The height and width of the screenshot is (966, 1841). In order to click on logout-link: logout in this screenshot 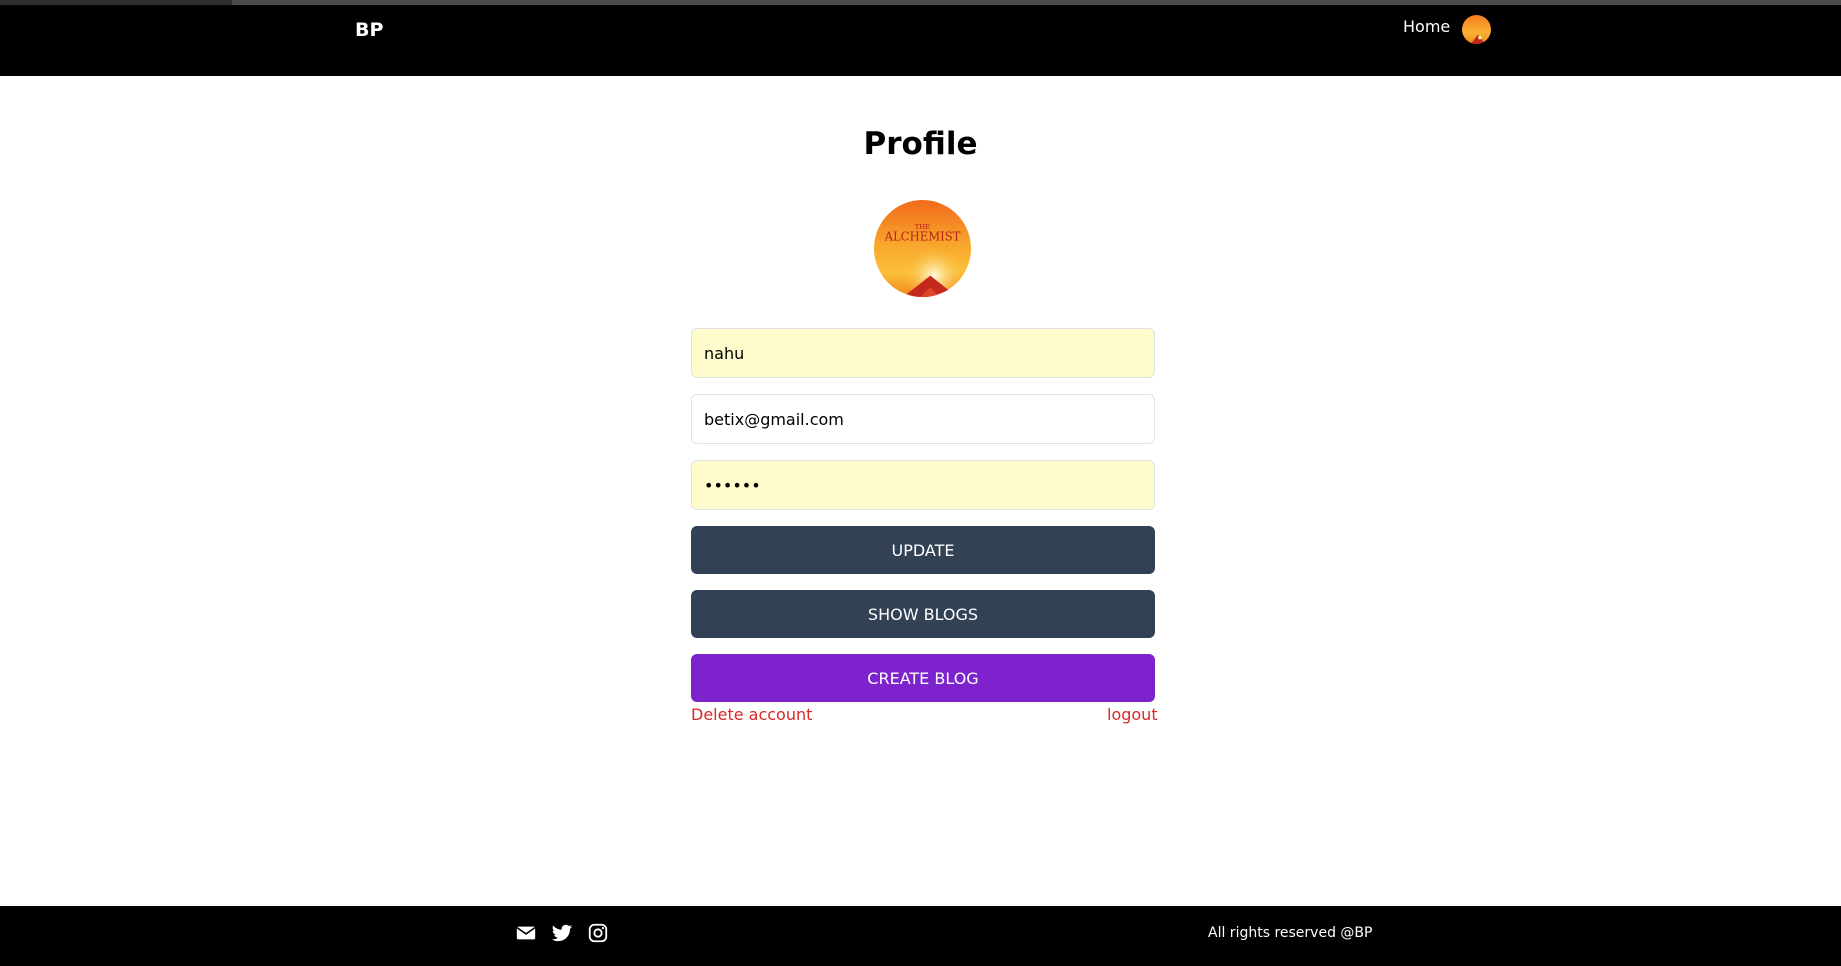, I will do `click(1132, 714)`.